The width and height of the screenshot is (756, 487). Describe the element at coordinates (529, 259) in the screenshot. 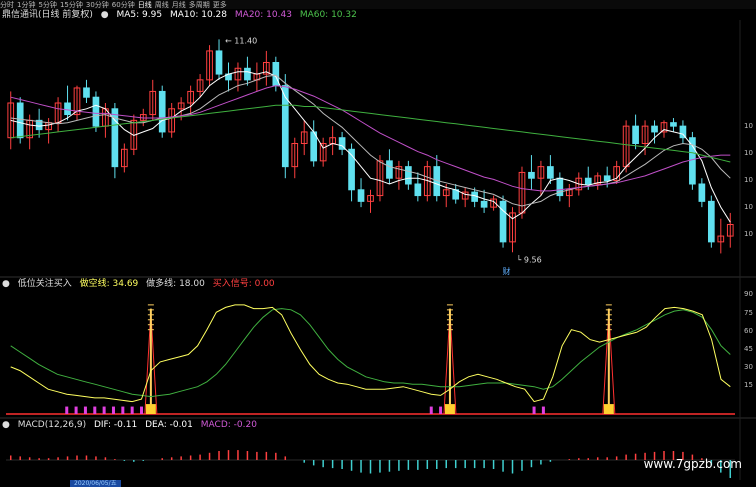

I see `low-price-label: └ 9.56` at that location.